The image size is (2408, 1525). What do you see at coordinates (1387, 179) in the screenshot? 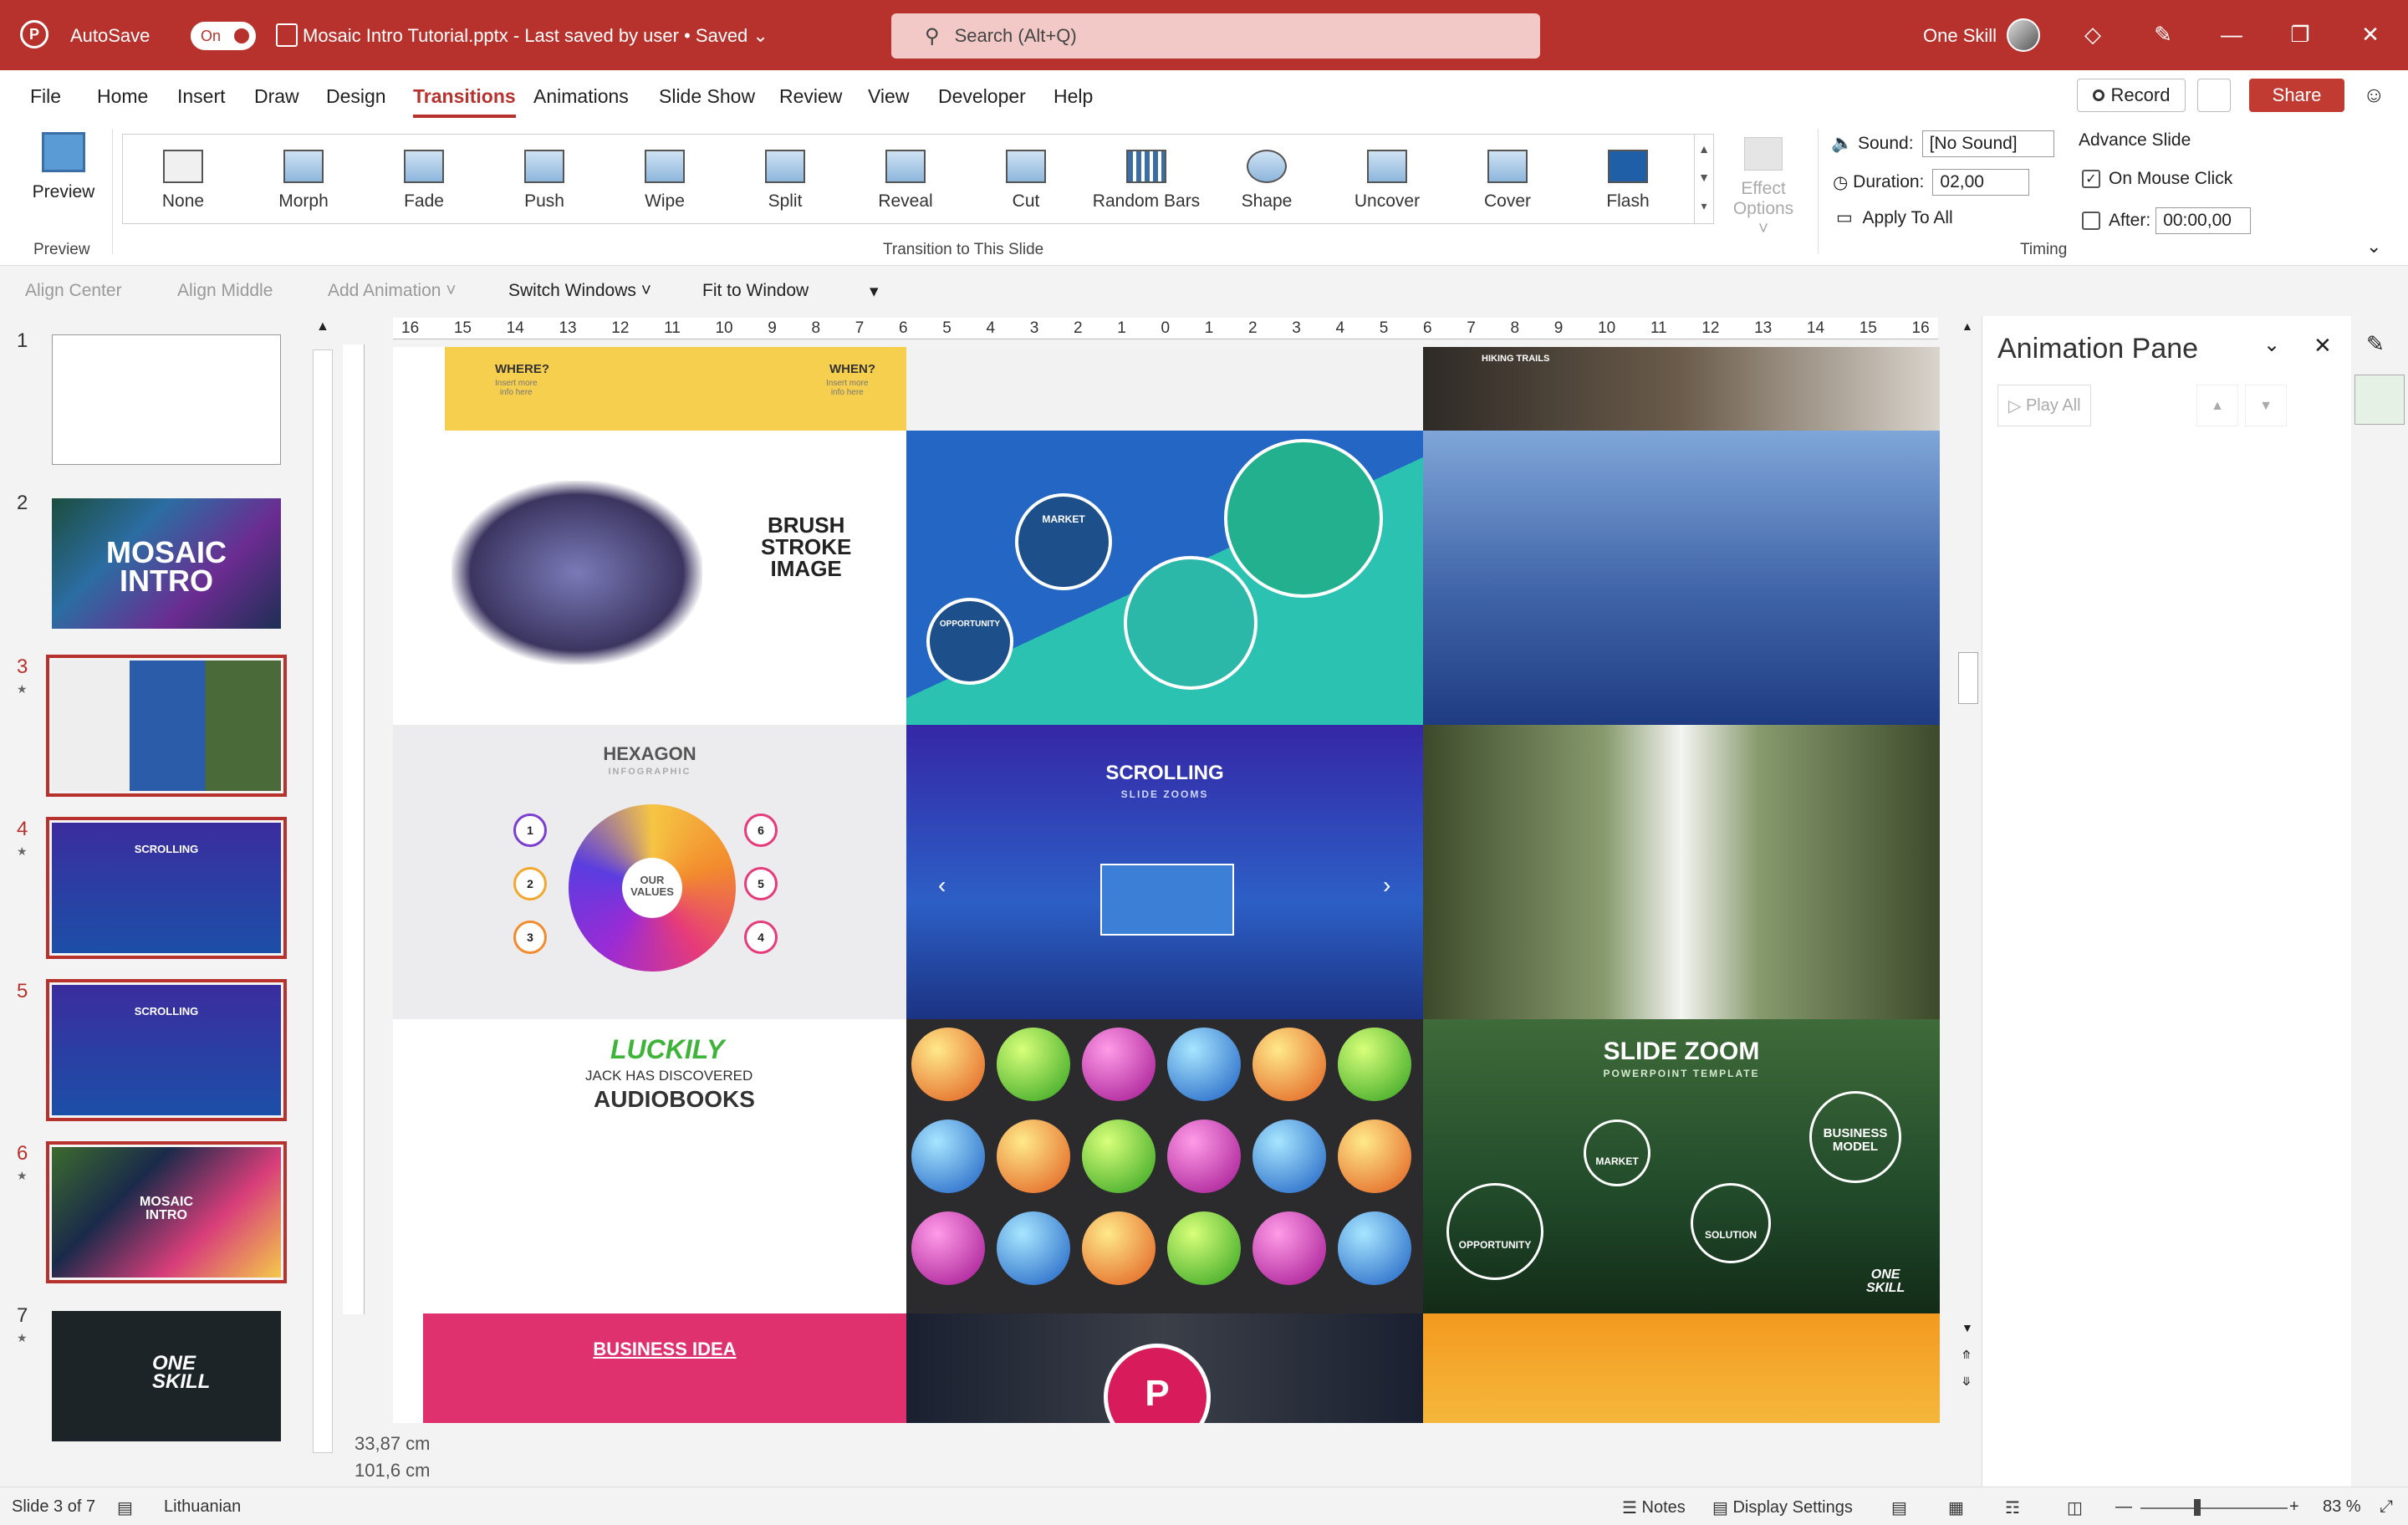
I see `transition-uncover: Uncover` at bounding box center [1387, 179].